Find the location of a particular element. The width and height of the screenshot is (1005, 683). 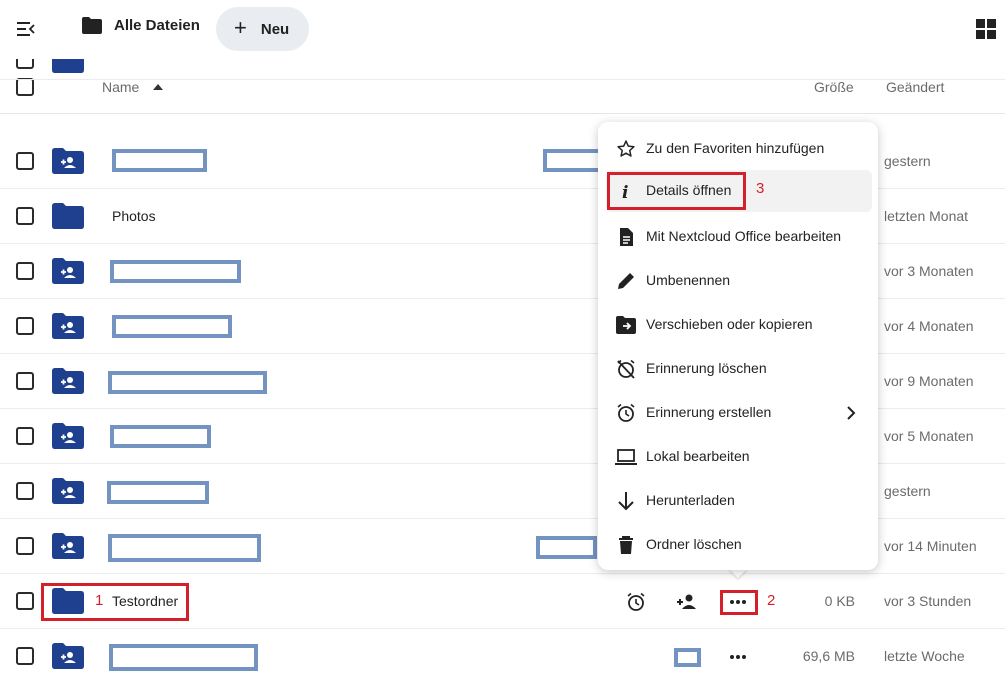

row-modified: vor 4 Monaten is located at coordinates (929, 326).